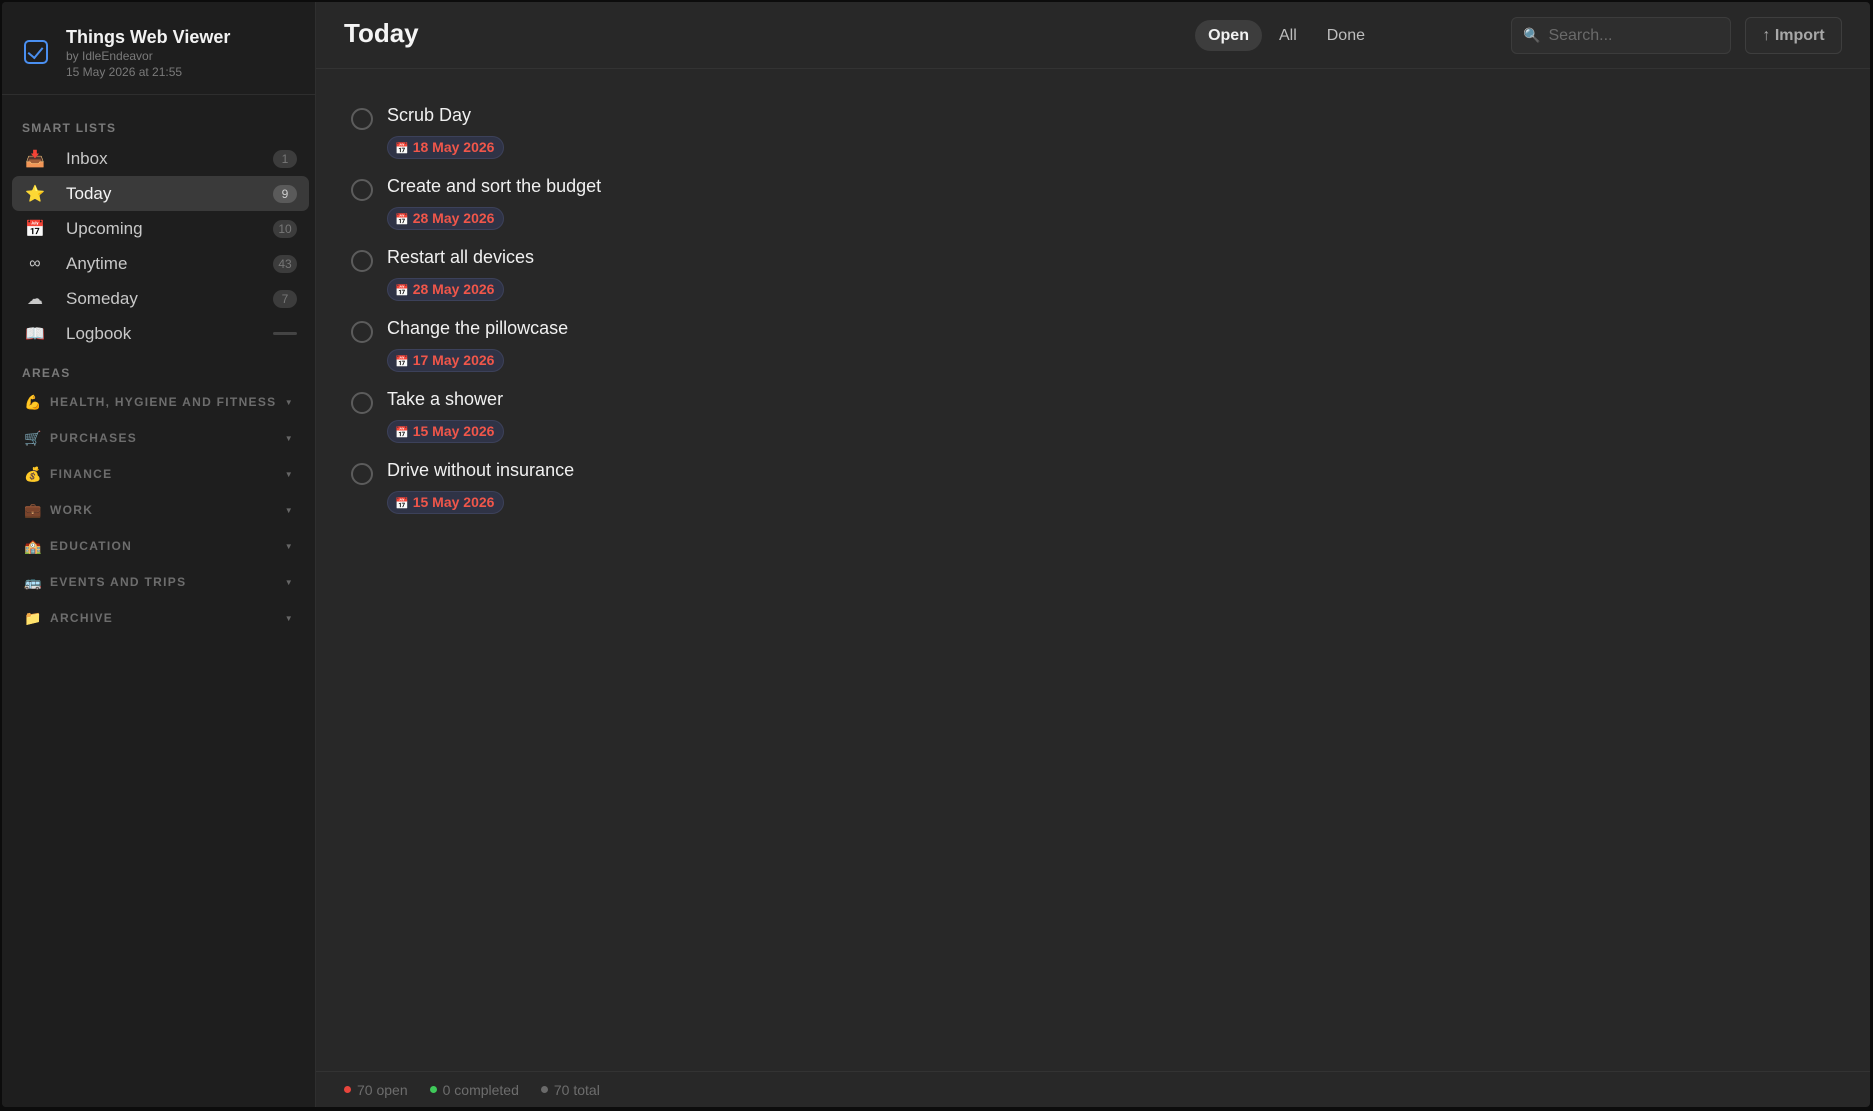  Describe the element at coordinates (69, 128) in the screenshot. I see `smart-lists-label: SMART LISTS` at that location.